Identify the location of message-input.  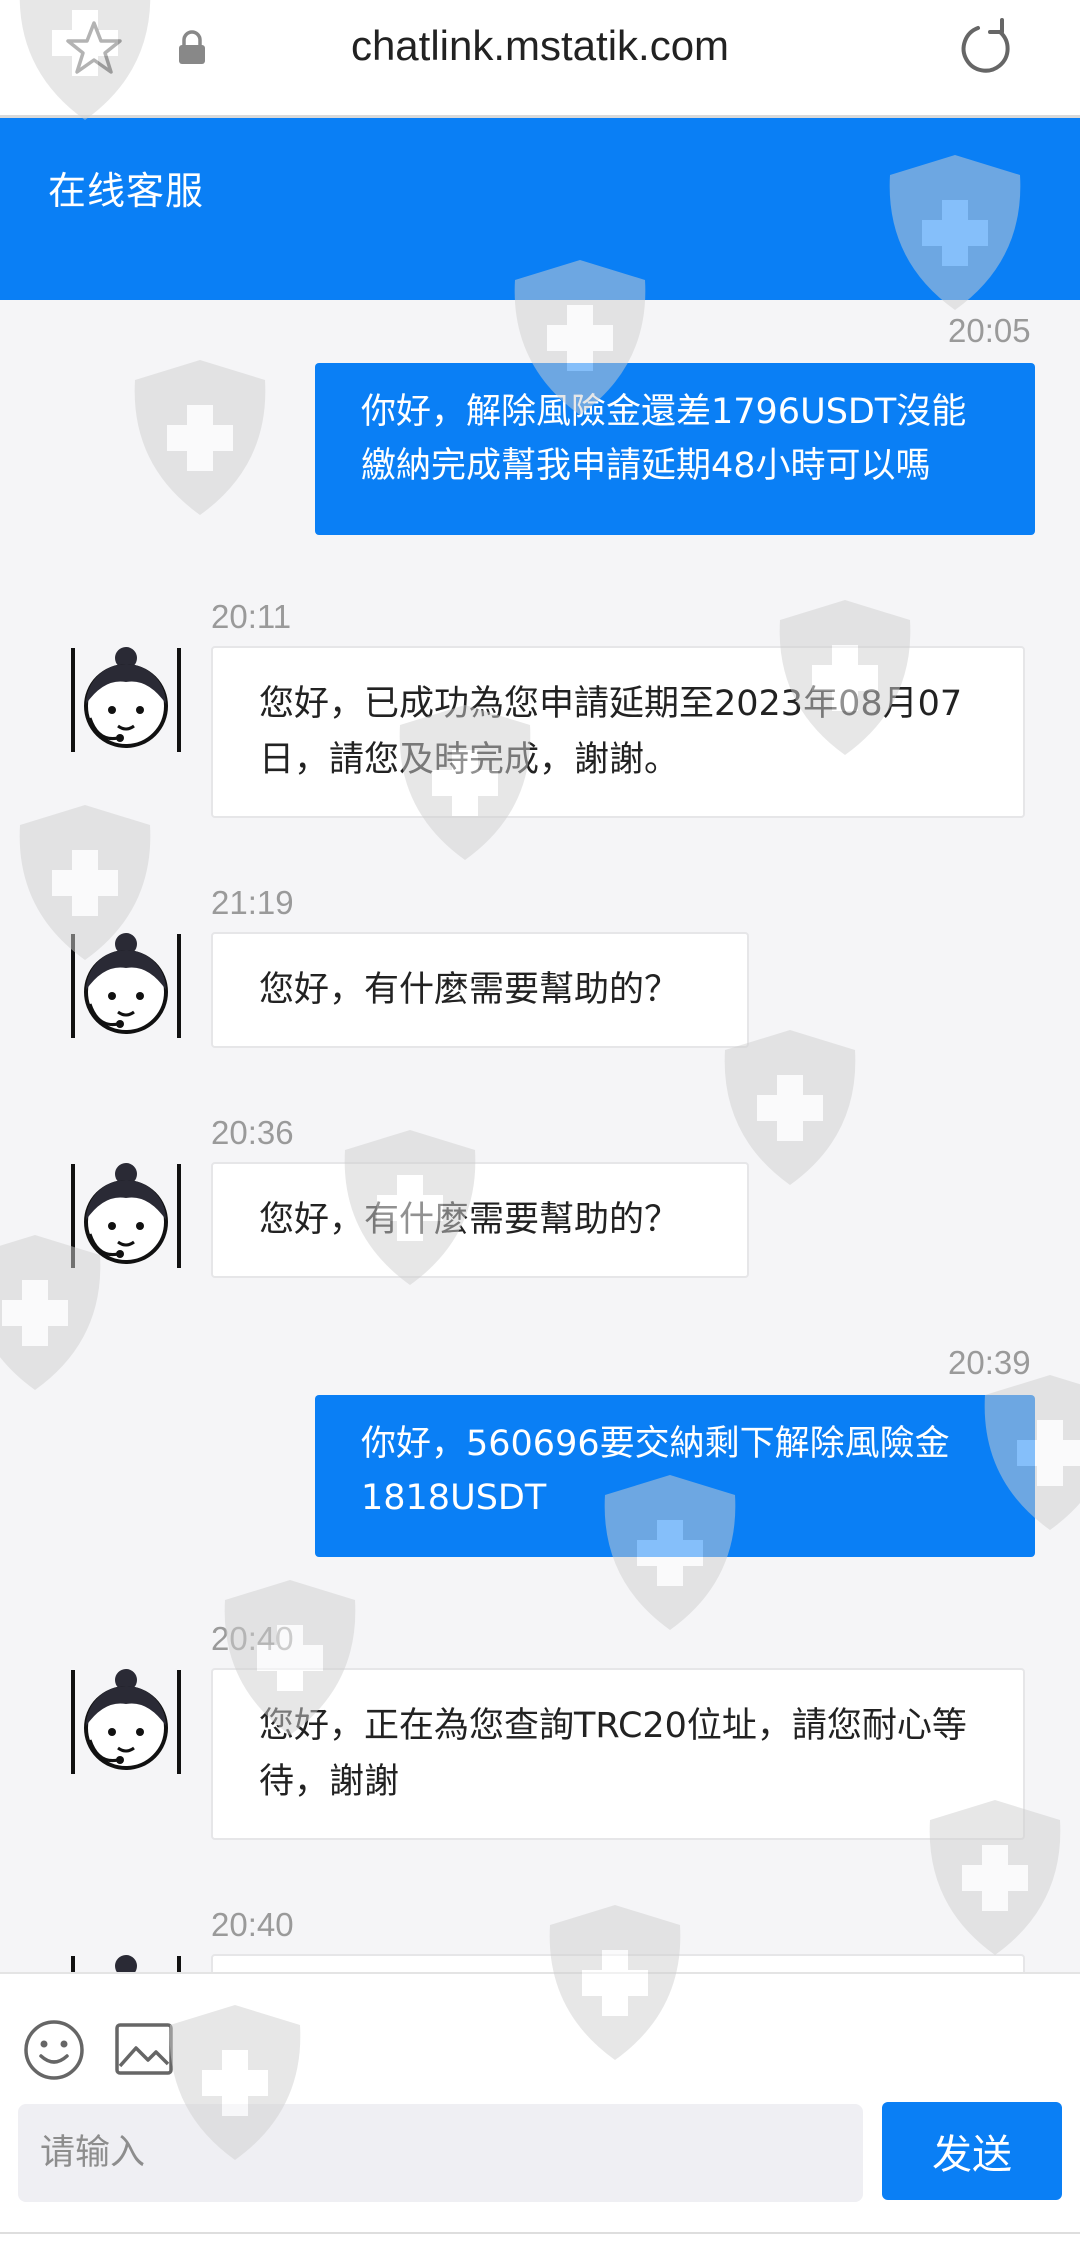
(440, 2153).